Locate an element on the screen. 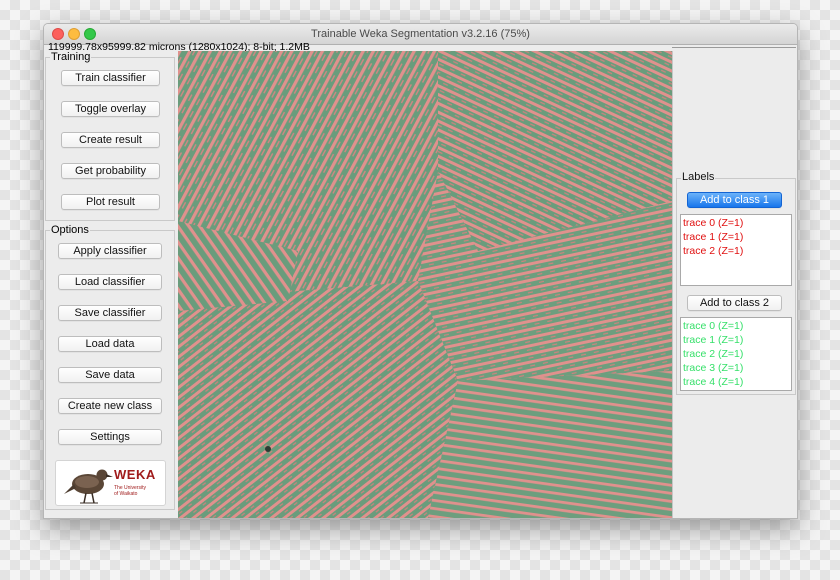  logo-subtitle: The University of Waikato is located at coordinates (130, 491).